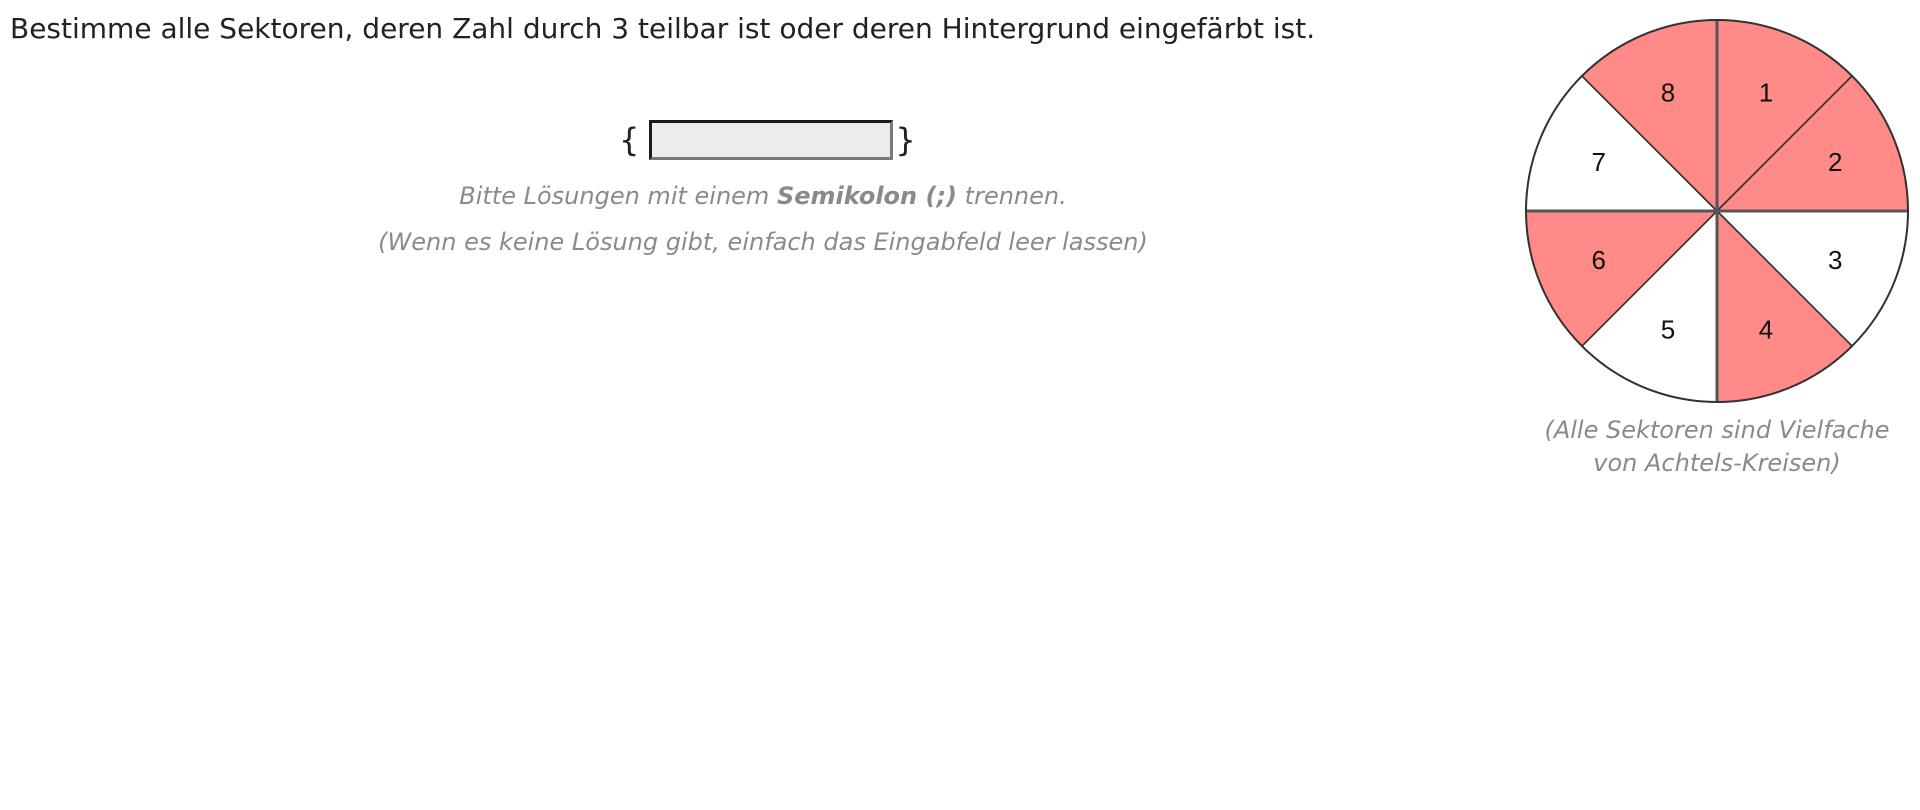 The image size is (1920, 810). I want to click on sector-label-2: 2, so click(1835, 162).